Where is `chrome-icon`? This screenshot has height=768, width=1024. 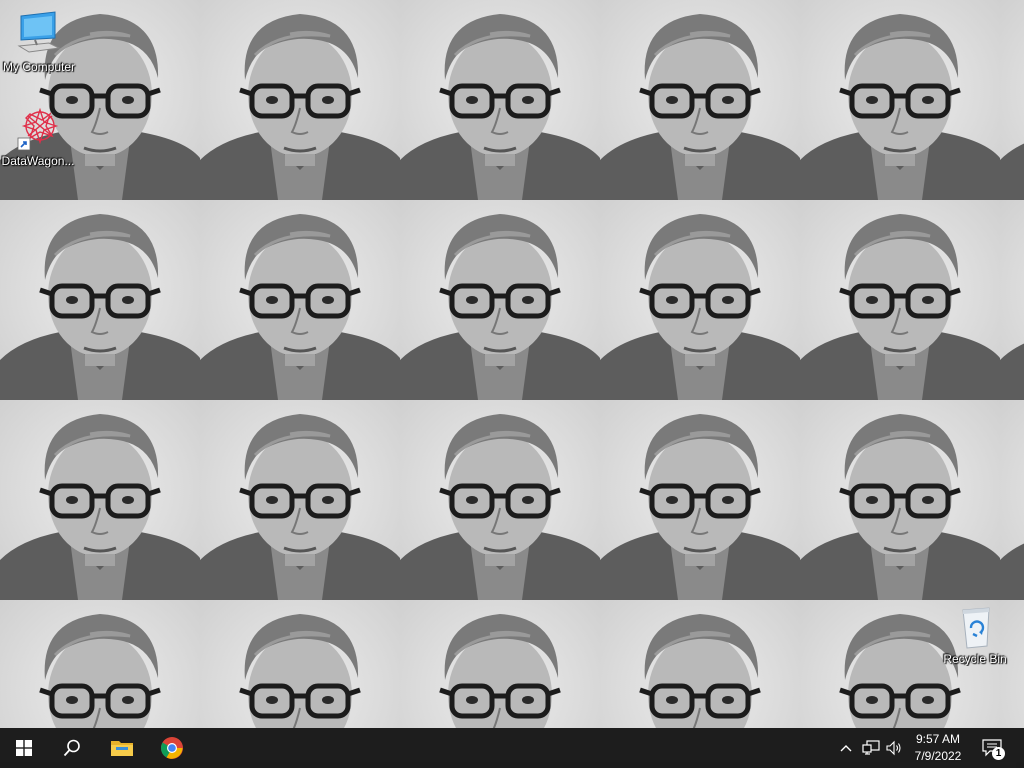
chrome-icon is located at coordinates (172, 748).